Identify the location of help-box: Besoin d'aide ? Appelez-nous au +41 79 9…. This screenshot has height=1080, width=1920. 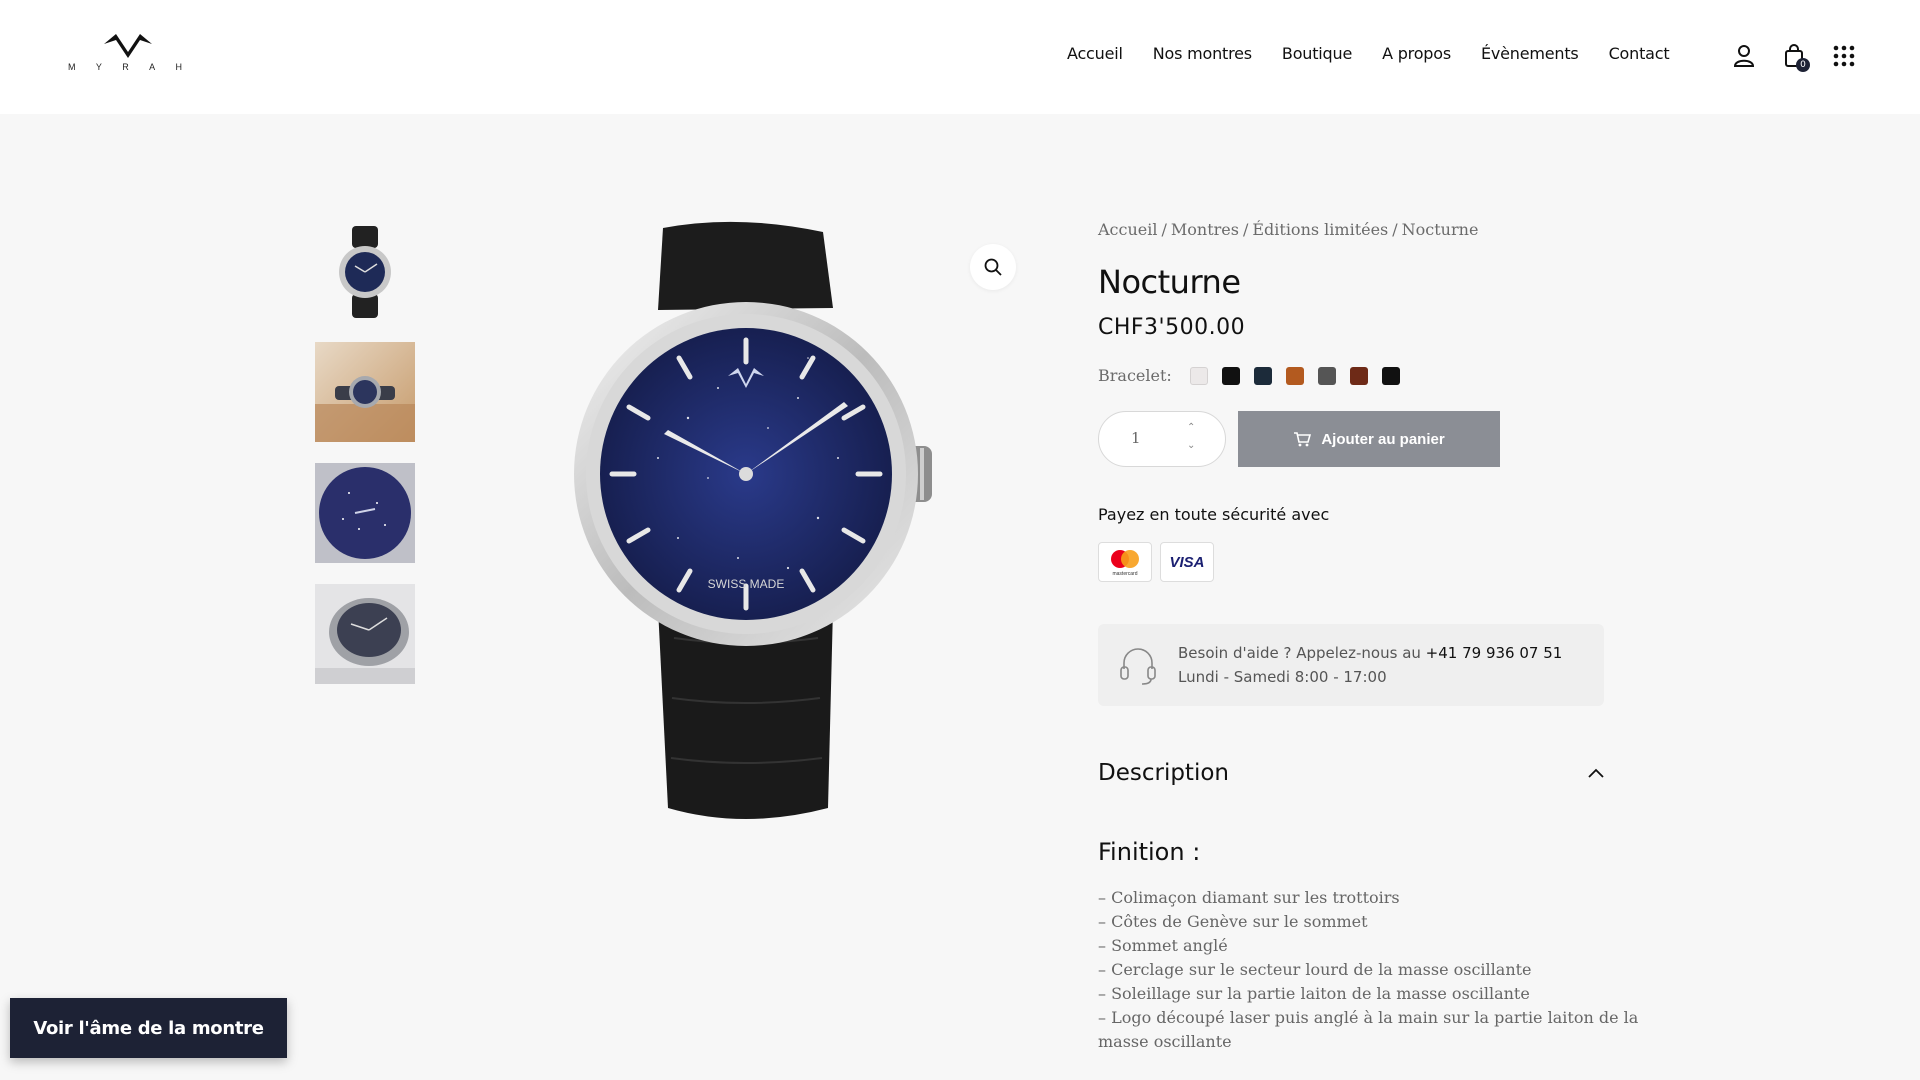
(1351, 665).